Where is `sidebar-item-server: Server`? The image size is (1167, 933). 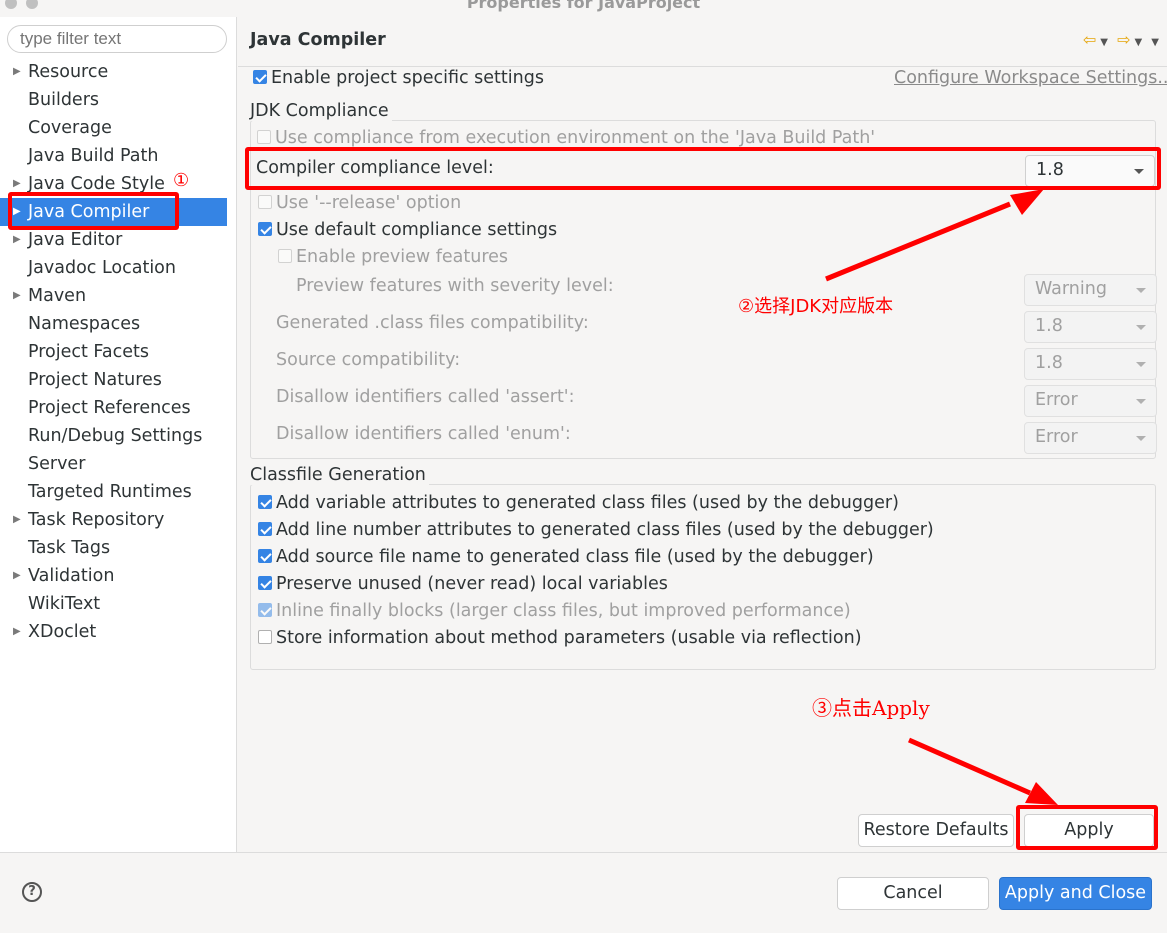 sidebar-item-server: Server is located at coordinates (118, 464).